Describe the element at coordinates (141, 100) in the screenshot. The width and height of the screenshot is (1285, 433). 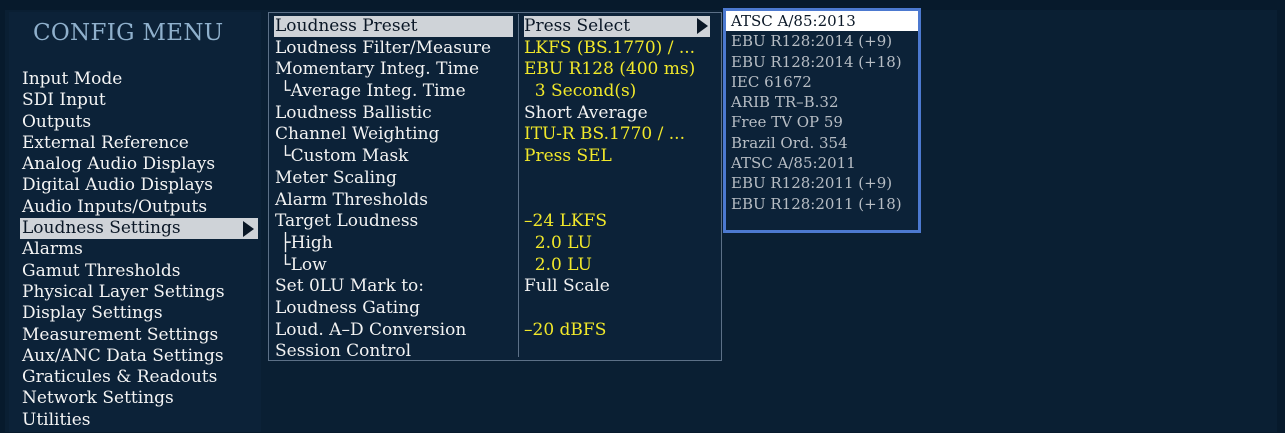
I see `menu-item-sdi-input: SDI Input` at that location.